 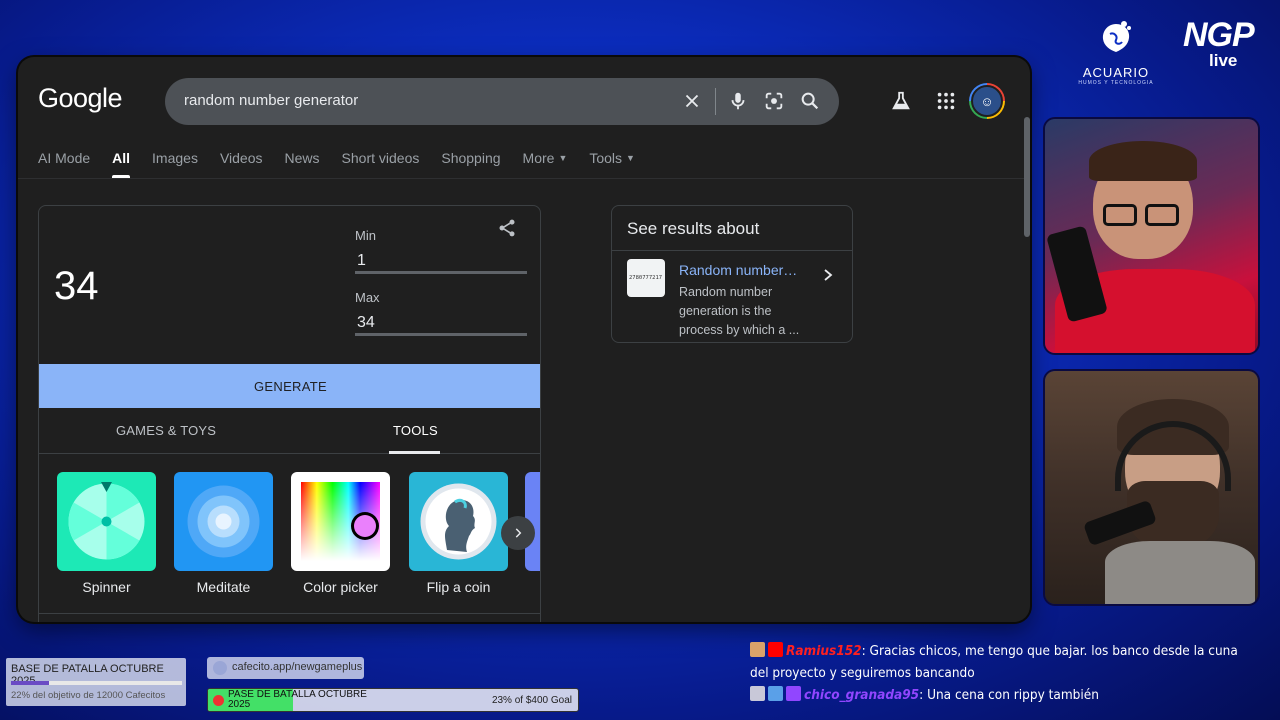 What do you see at coordinates (218, 700) in the screenshot?
I see `heart-icon` at bounding box center [218, 700].